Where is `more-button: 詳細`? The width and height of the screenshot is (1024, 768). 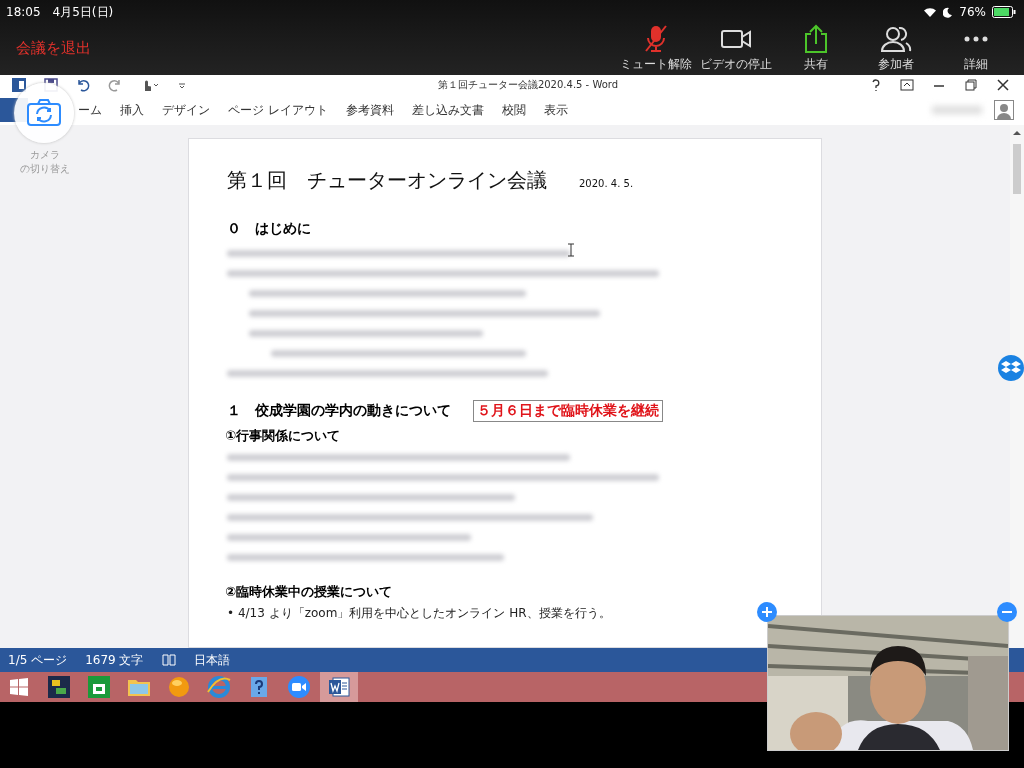 more-button: 詳細 is located at coordinates (976, 48).